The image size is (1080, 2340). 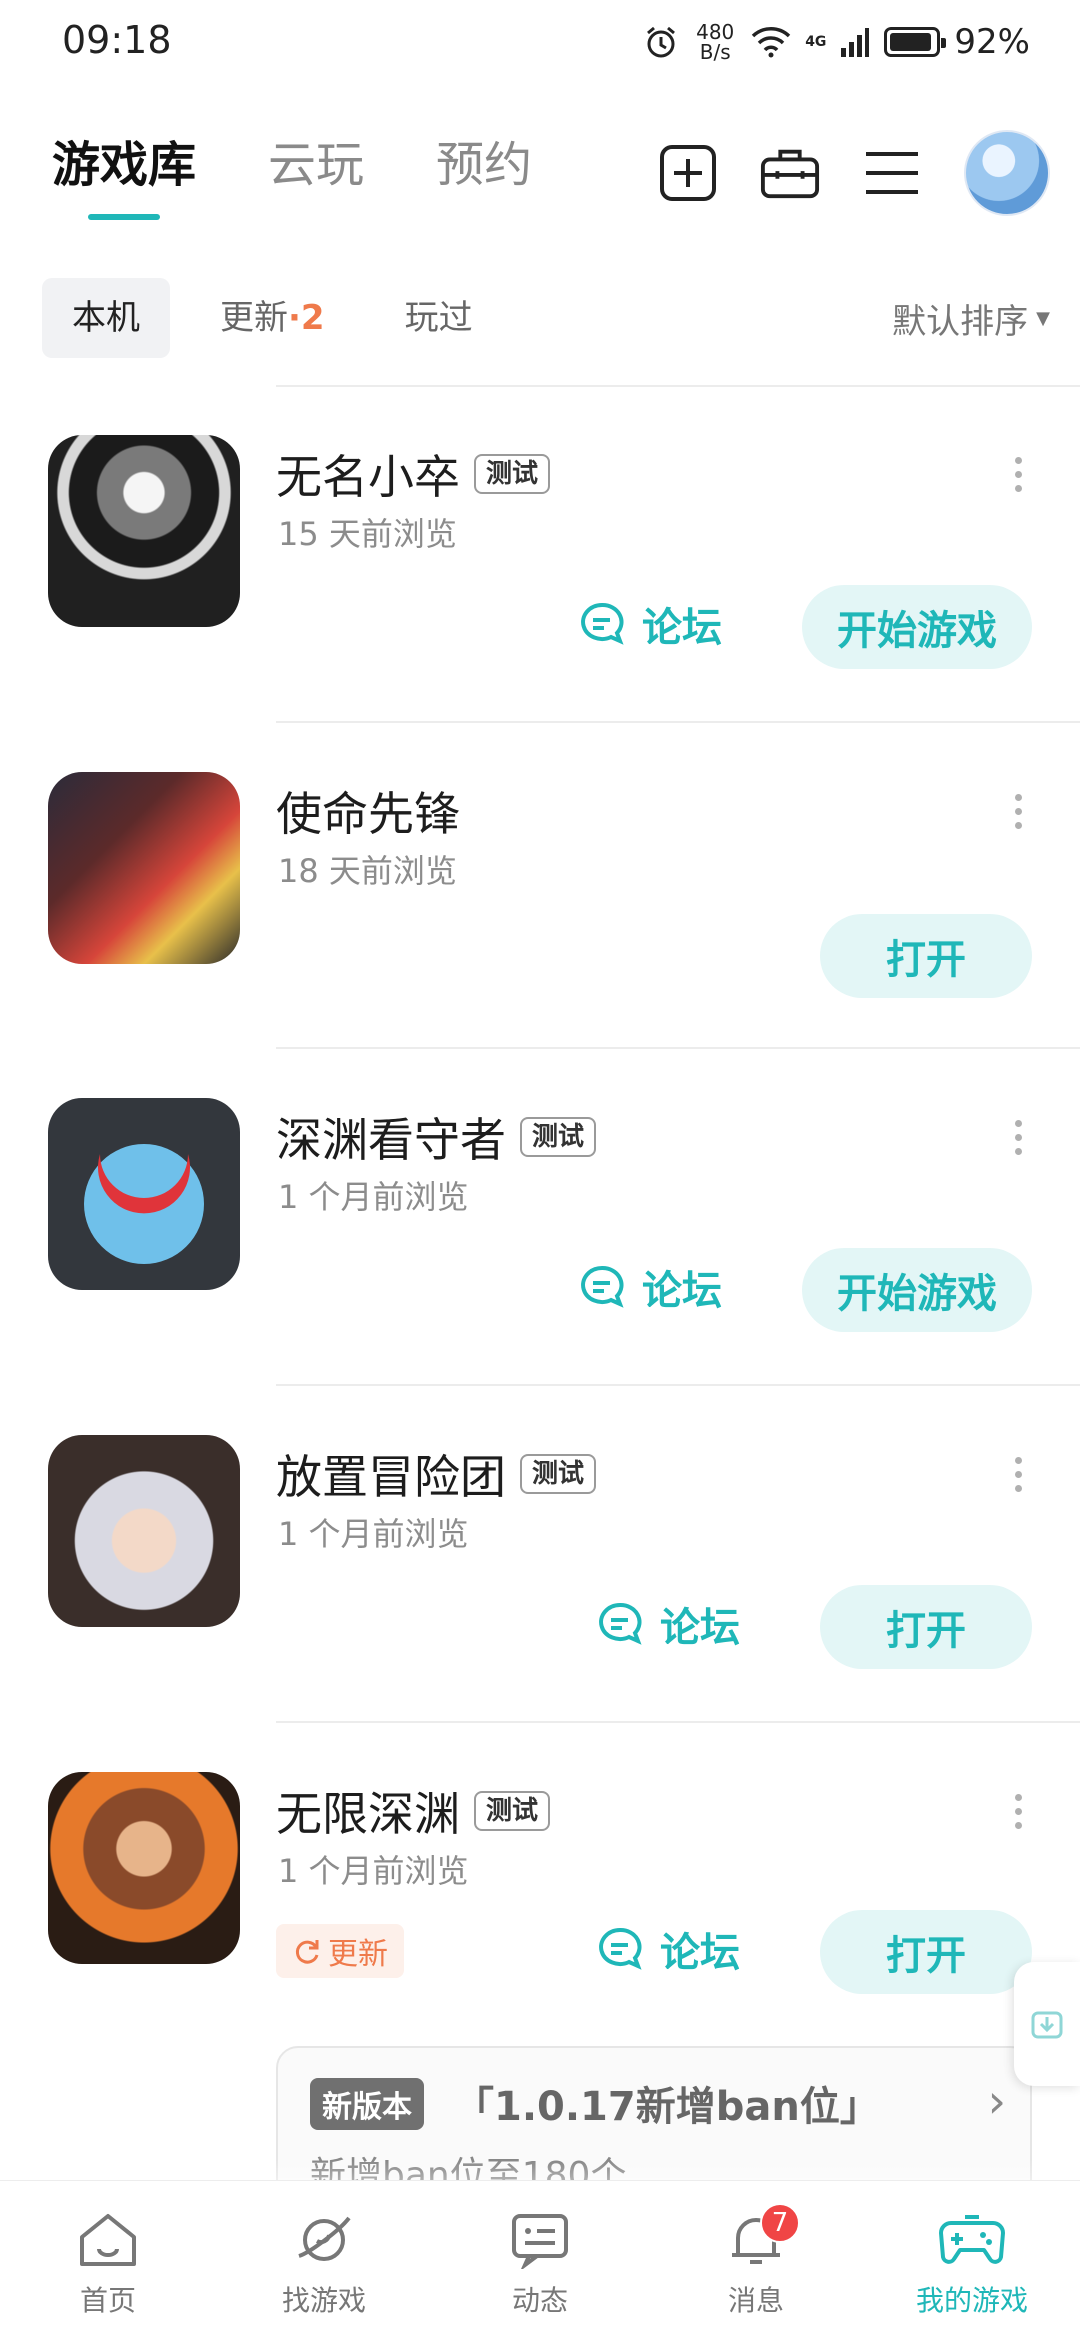 I want to click on nav-messages: 7 消息, so click(x=756, y=2260).